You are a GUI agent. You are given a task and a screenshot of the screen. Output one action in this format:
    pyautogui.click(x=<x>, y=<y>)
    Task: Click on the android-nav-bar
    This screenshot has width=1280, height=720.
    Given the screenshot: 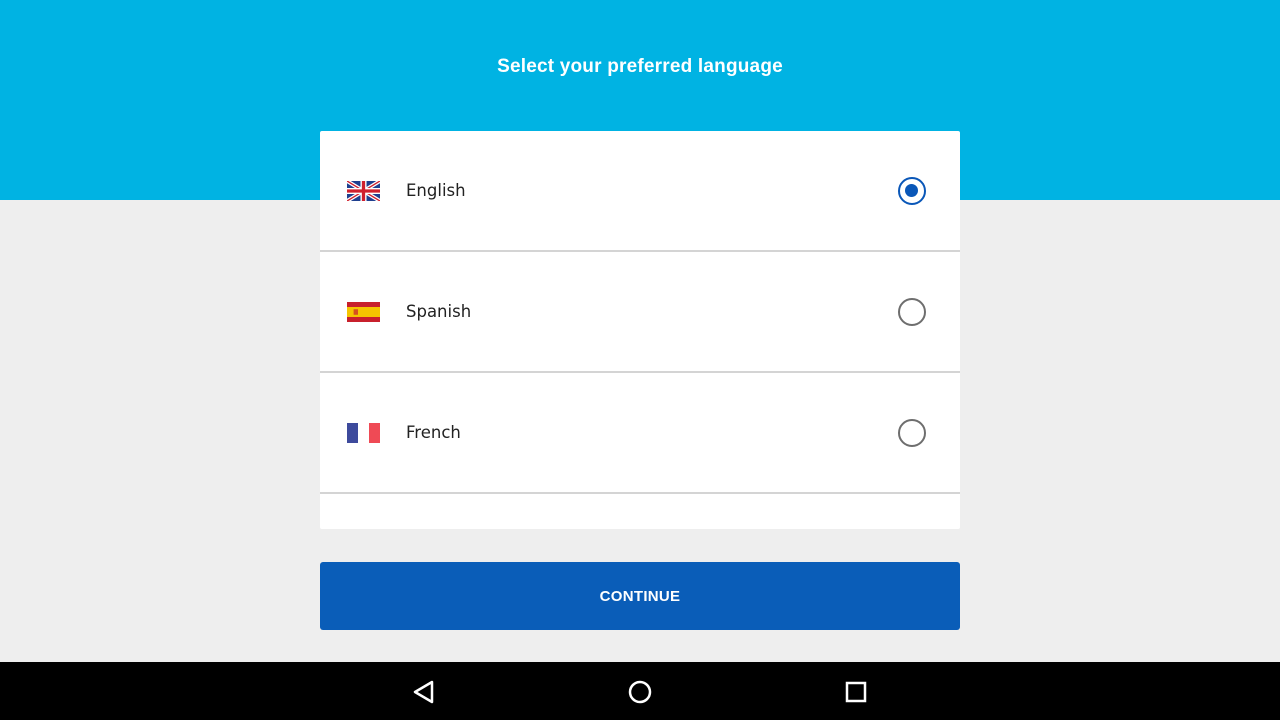 What is the action you would take?
    pyautogui.click(x=640, y=691)
    